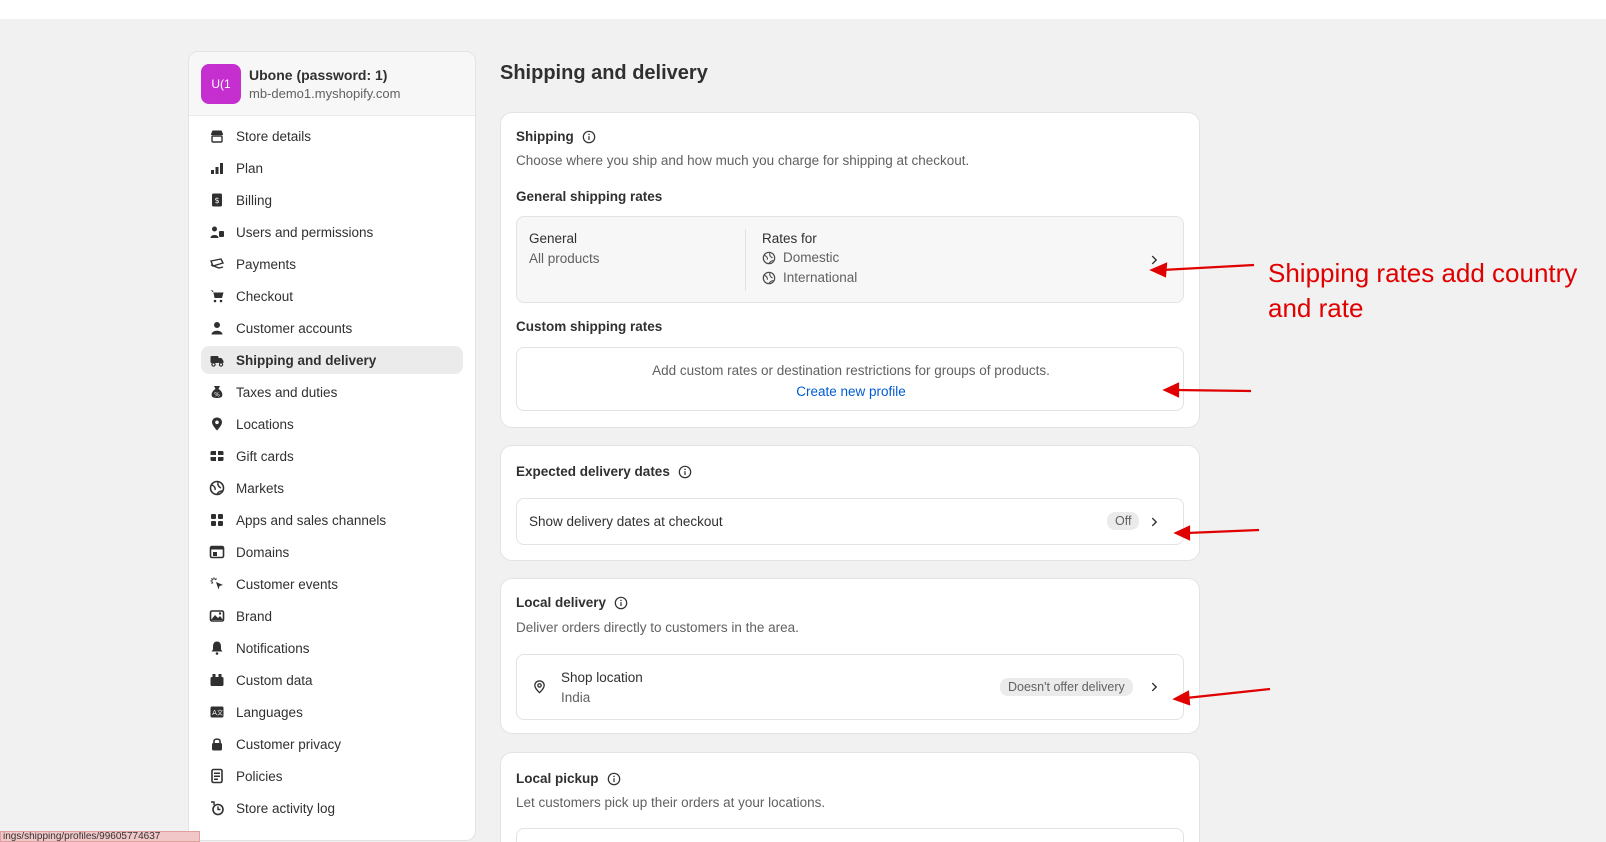 The width and height of the screenshot is (1606, 842). What do you see at coordinates (576, 697) in the screenshot?
I see `location-country: India` at bounding box center [576, 697].